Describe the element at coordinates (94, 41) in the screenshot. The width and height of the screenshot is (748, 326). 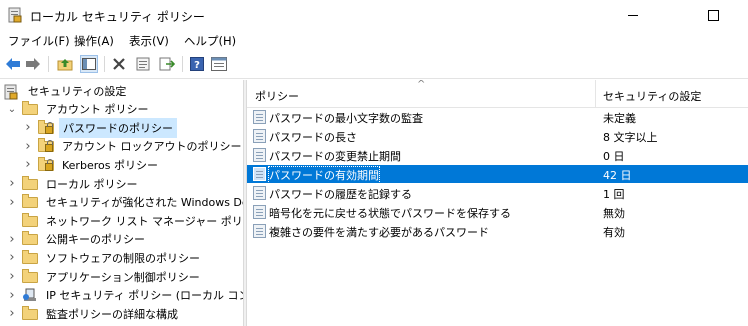
I see `menu-action: 操作(A)` at that location.